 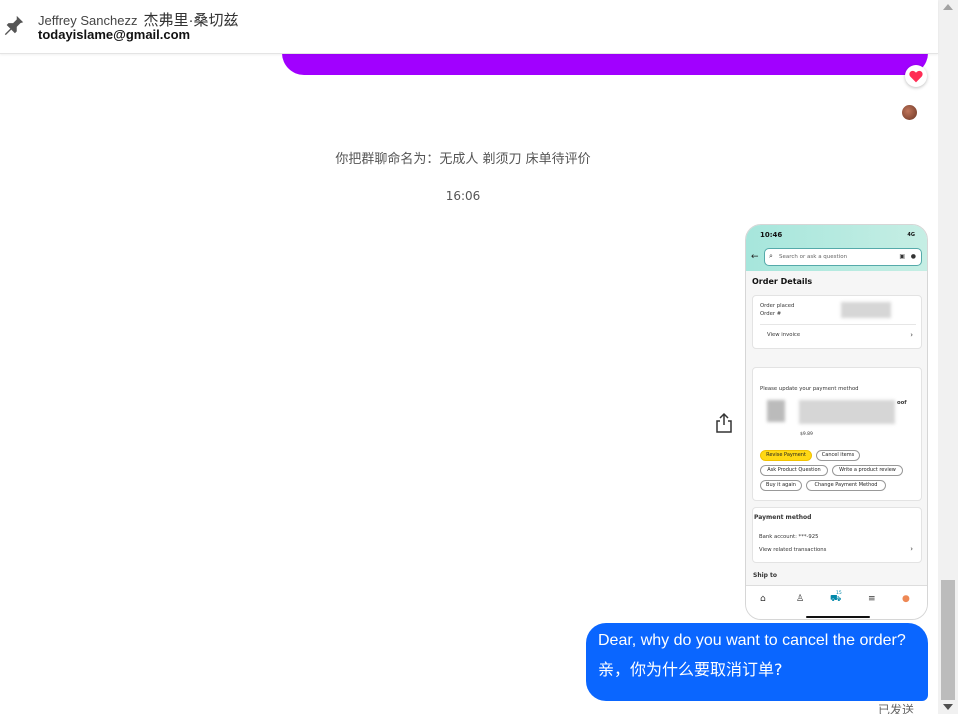 I want to click on shot-time: 10:46, so click(x=771, y=235).